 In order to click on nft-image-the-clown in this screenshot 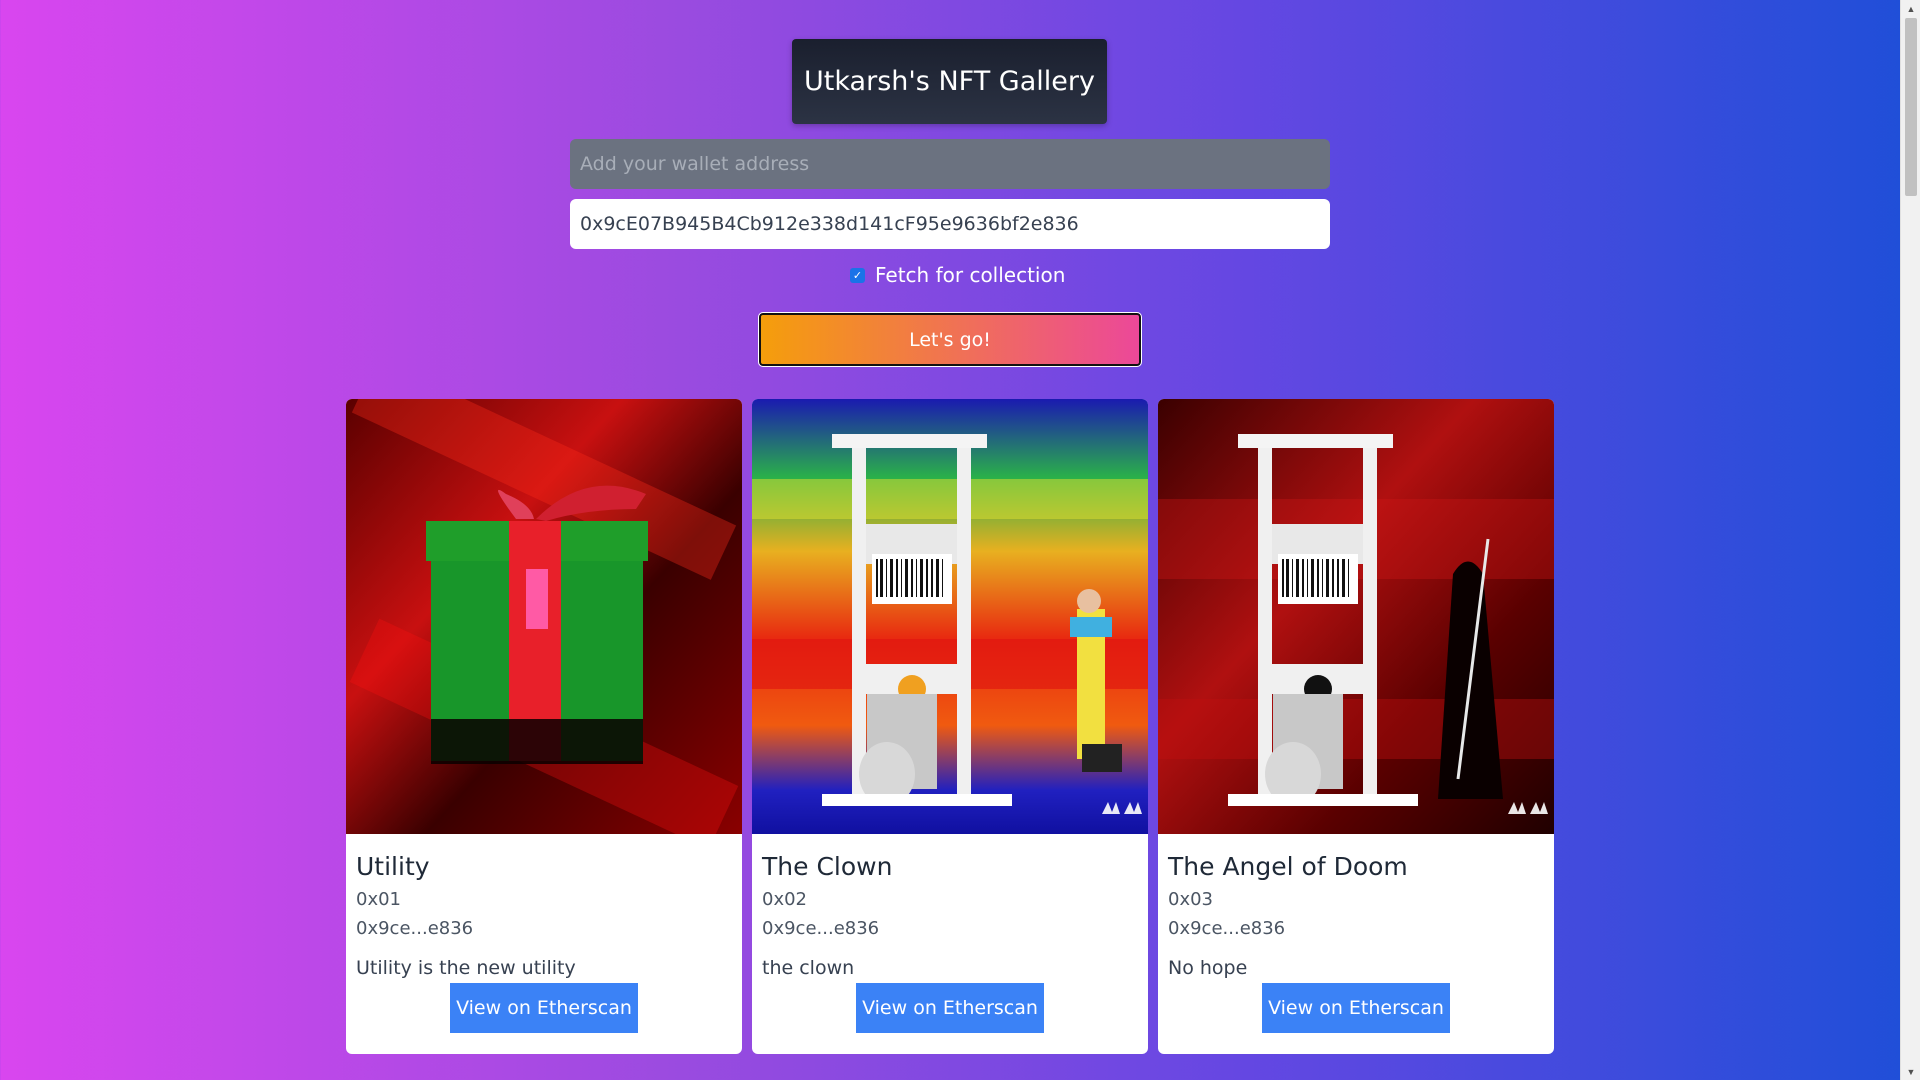, I will do `click(950, 616)`.